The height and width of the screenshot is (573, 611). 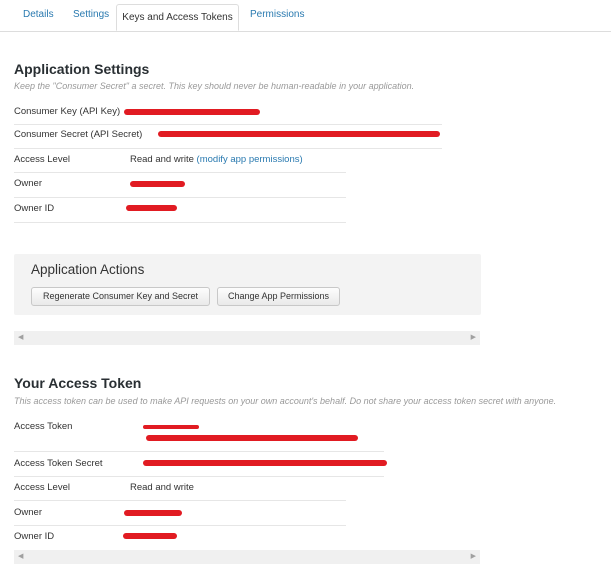 I want to click on consumer-secret-label: Consumer Secret (API Secret), so click(x=78, y=134).